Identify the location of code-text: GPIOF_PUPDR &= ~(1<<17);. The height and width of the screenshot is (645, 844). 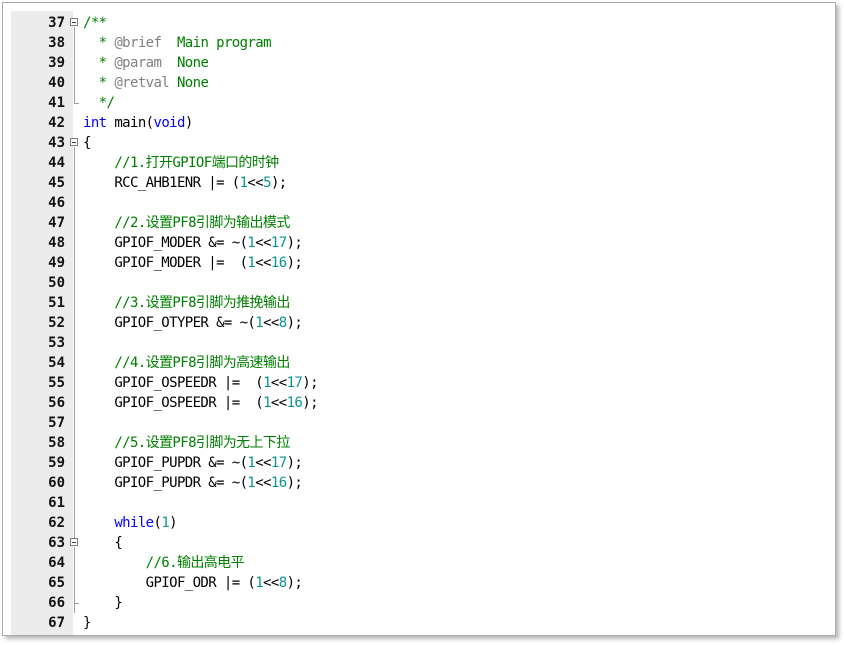
(193, 463).